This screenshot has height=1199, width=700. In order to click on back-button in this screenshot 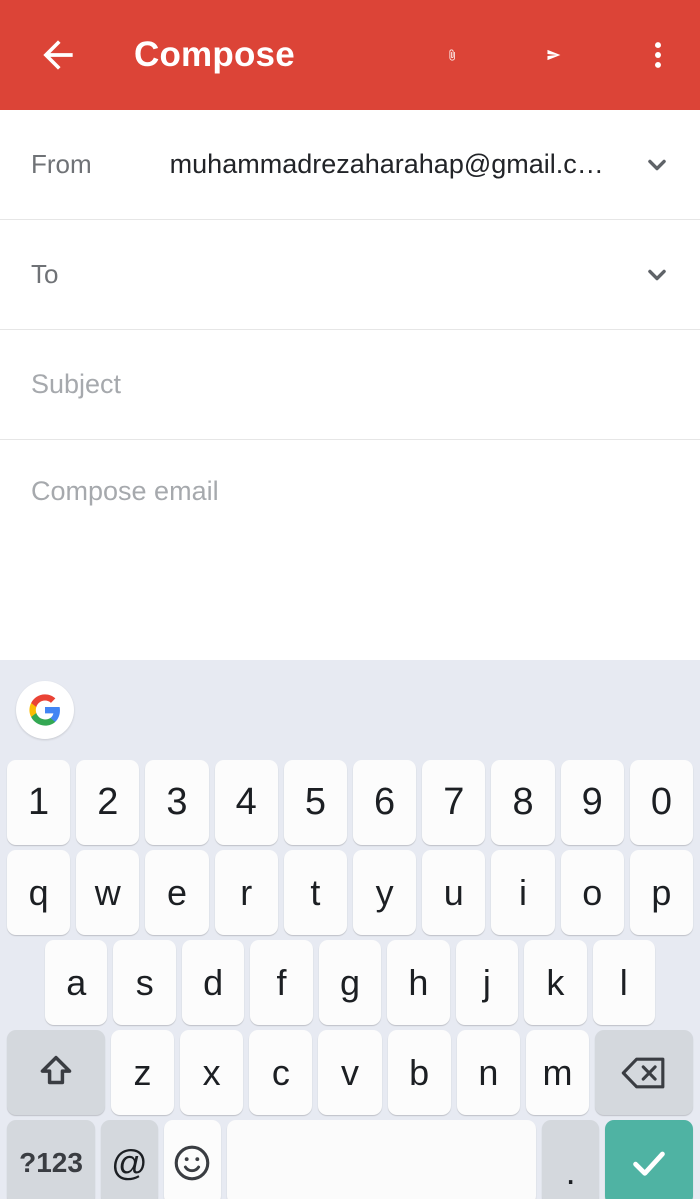, I will do `click(58, 55)`.